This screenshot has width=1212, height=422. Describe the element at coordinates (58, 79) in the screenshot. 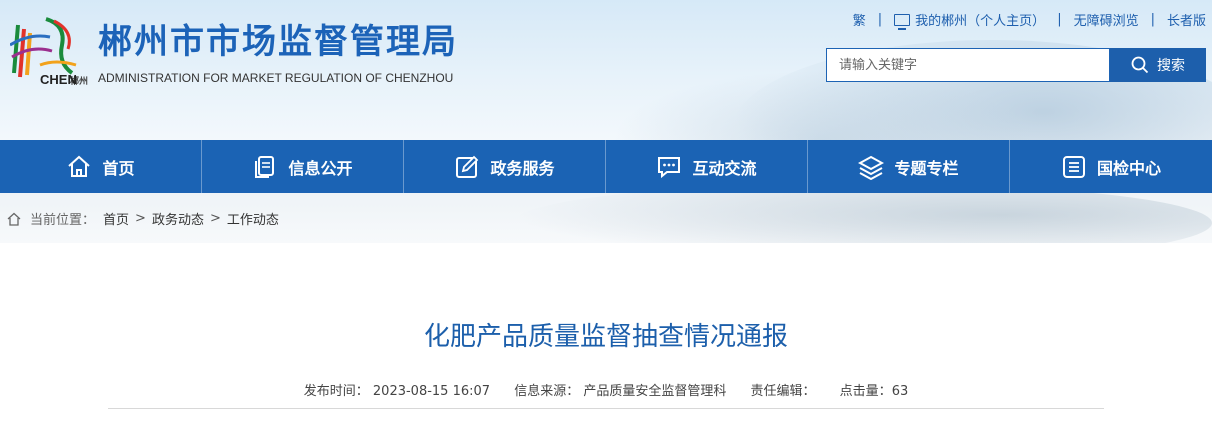

I see `logo-english-text: CHEN` at that location.